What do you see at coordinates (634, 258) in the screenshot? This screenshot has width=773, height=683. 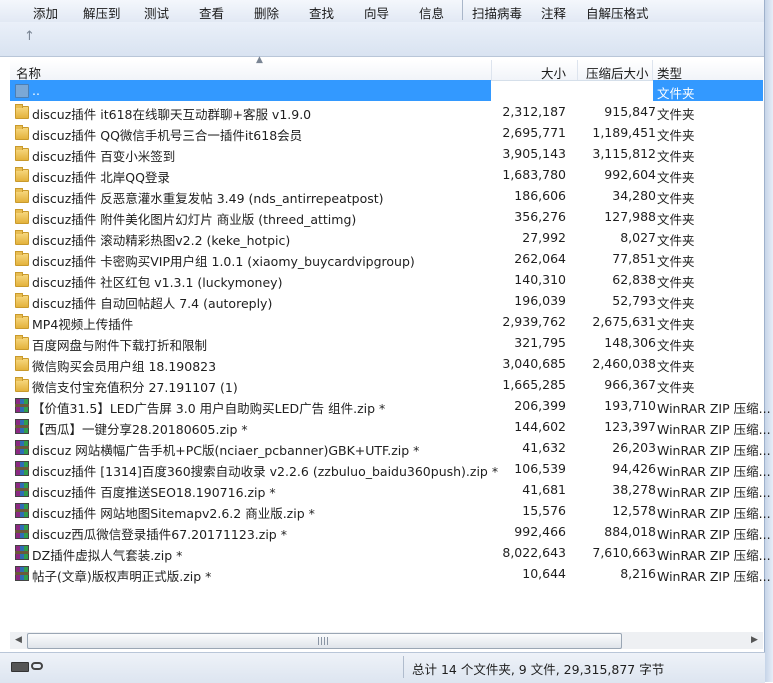 I see `packed-size: 77,851` at bounding box center [634, 258].